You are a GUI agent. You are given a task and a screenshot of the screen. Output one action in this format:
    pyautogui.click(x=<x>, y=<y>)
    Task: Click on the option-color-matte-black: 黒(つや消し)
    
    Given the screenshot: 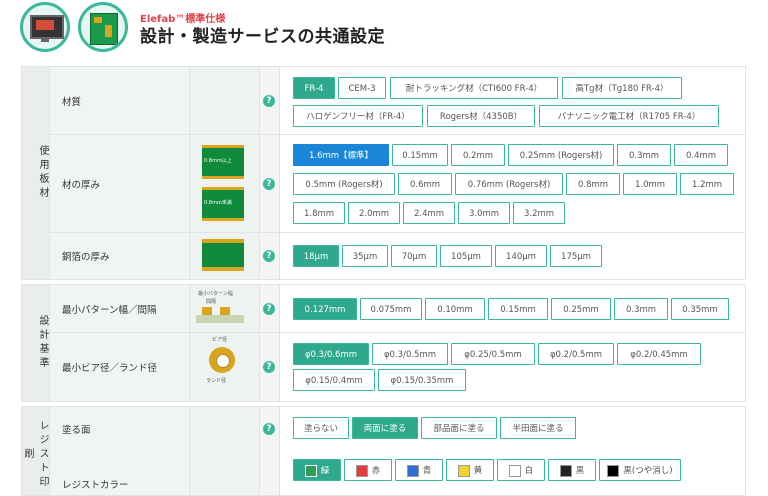 What is the action you would take?
    pyautogui.click(x=640, y=470)
    